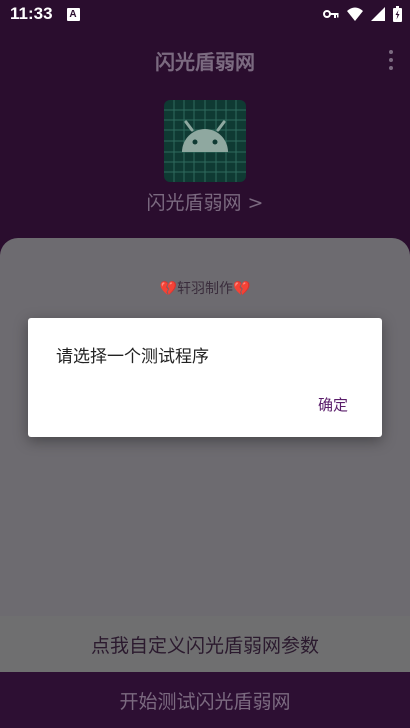 Image resolution: width=410 pixels, height=728 pixels. I want to click on alert-dialog: 请选择一个测试程序 确定, so click(205, 377).